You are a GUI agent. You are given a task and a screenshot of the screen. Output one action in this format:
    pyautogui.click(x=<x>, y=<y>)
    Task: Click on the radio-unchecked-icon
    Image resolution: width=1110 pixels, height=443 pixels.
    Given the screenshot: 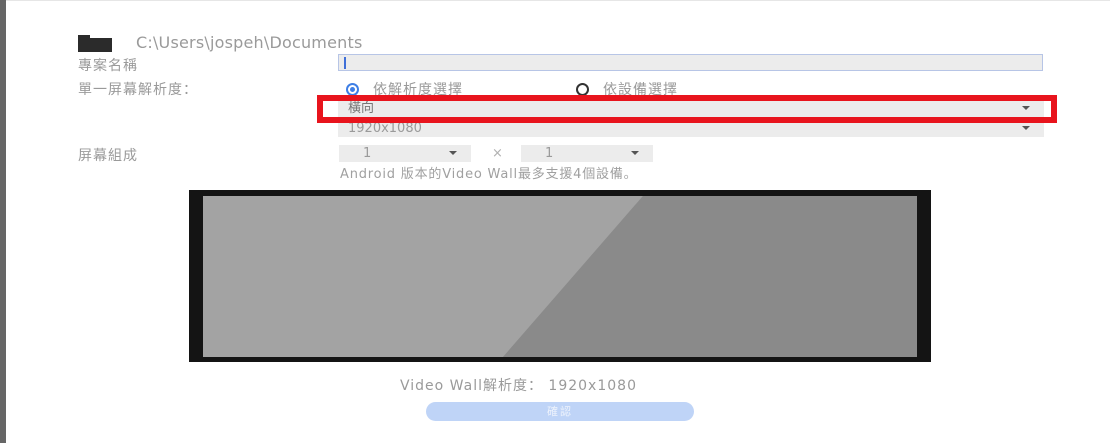 What is the action you would take?
    pyautogui.click(x=582, y=89)
    